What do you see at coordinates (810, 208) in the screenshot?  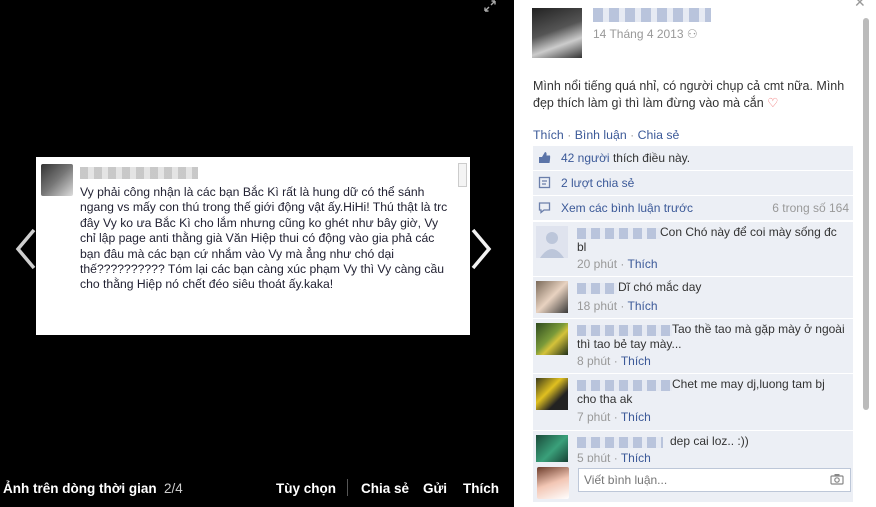 I see `comment-count: 6 trong số 164` at bounding box center [810, 208].